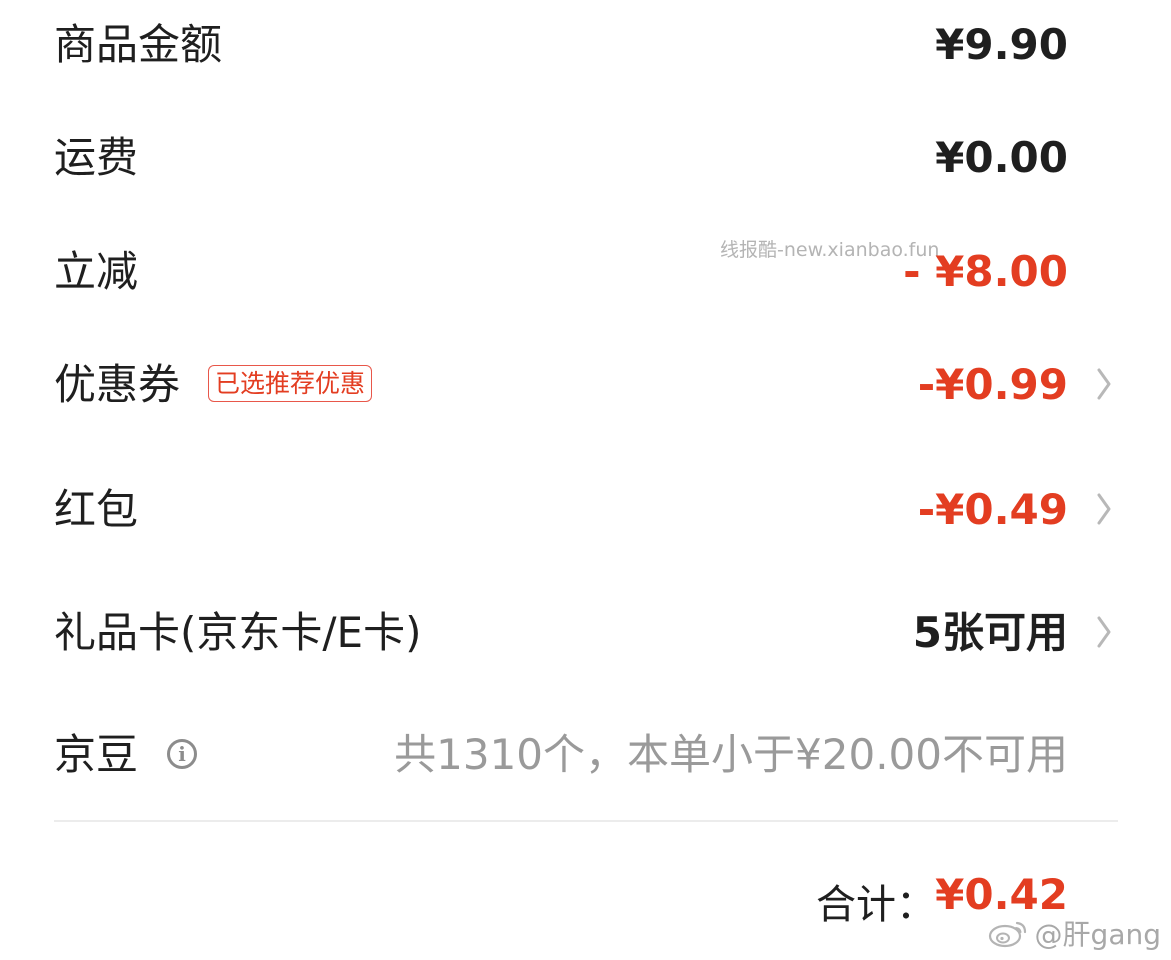 The height and width of the screenshot is (960, 1171). Describe the element at coordinates (238, 632) in the screenshot. I see `gift-card-label: 礼品卡(京东卡/E卡)` at that location.